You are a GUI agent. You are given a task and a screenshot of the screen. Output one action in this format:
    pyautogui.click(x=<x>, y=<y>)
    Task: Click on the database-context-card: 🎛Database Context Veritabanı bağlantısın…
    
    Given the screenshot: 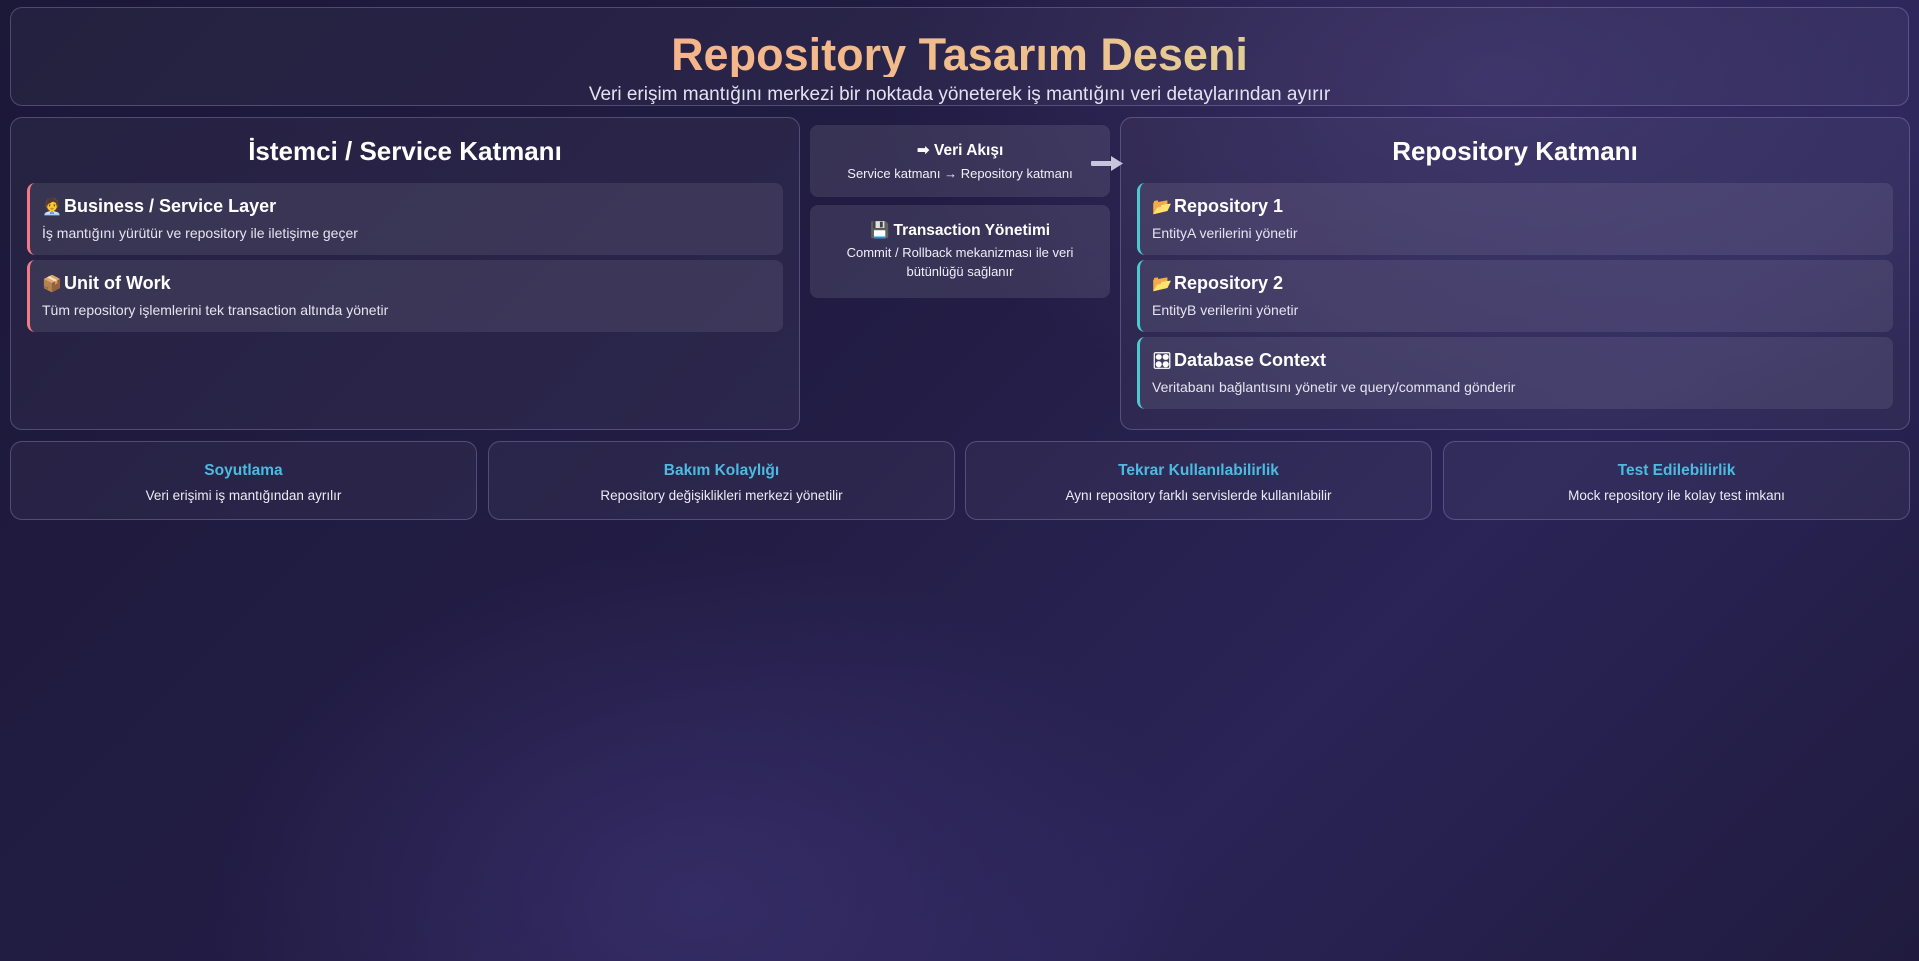 What is the action you would take?
    pyautogui.click(x=1515, y=373)
    